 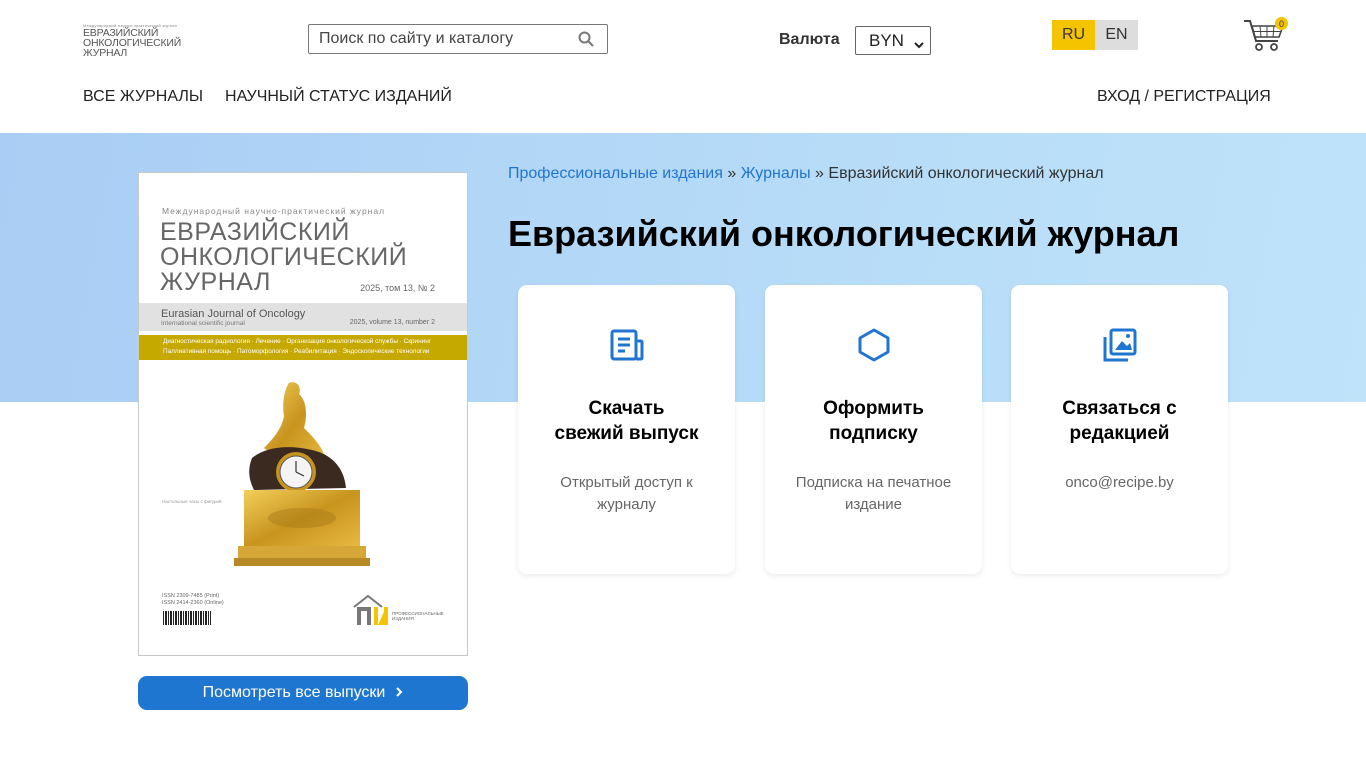 I want to click on card-title-line-1: Скачать, so click(x=626, y=408).